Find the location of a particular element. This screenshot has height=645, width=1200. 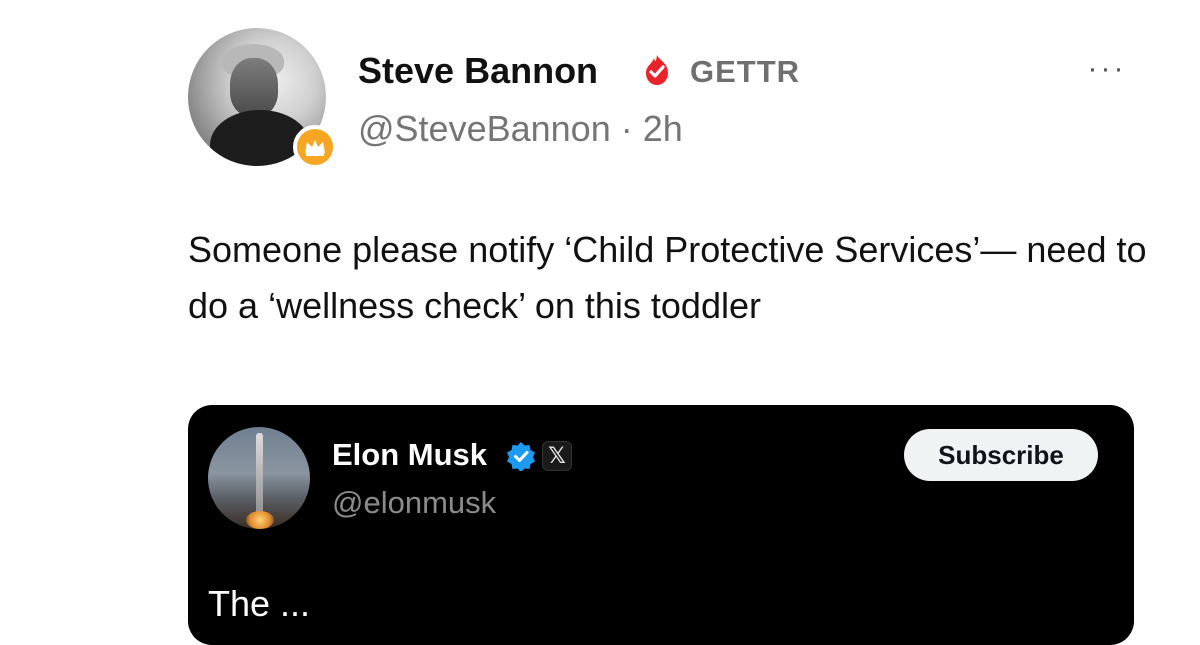

avatar-rocket-flame is located at coordinates (260, 520).